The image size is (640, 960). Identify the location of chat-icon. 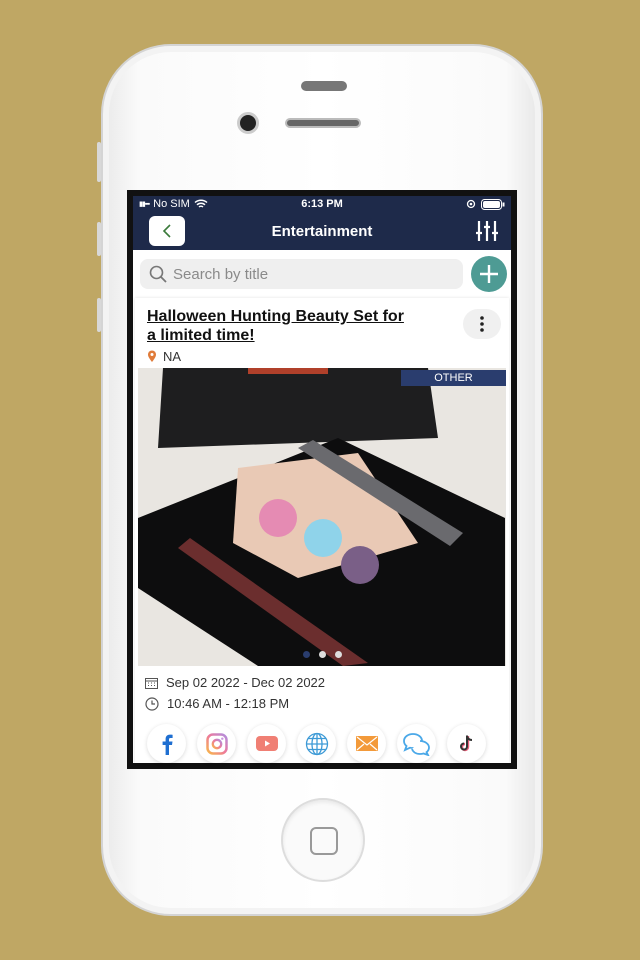
(416, 744).